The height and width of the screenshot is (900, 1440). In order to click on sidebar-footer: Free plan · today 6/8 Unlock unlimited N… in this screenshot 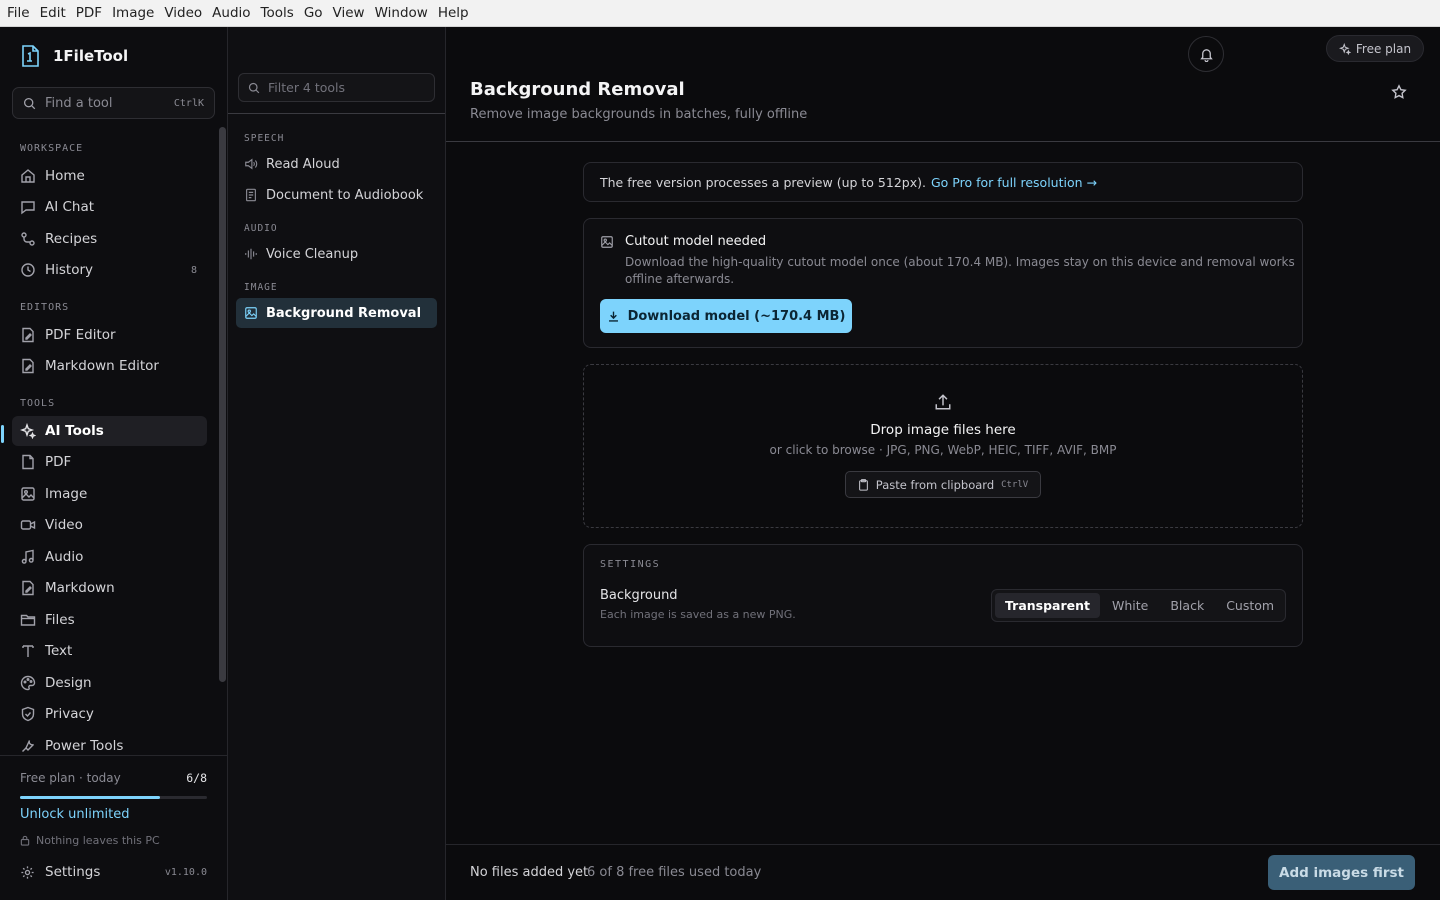, I will do `click(113, 827)`.